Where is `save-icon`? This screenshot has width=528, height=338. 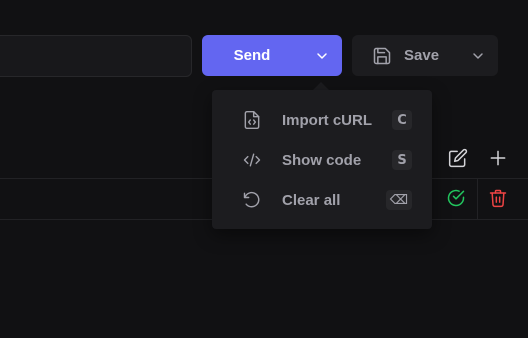 save-icon is located at coordinates (382, 55).